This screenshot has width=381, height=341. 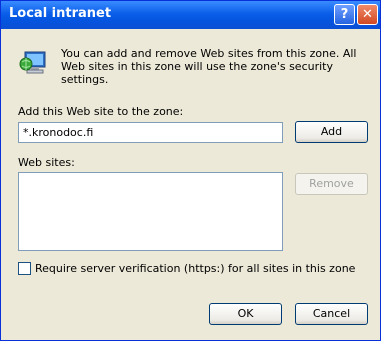 What do you see at coordinates (344, 14) in the screenshot?
I see `help-button: ?` at bounding box center [344, 14].